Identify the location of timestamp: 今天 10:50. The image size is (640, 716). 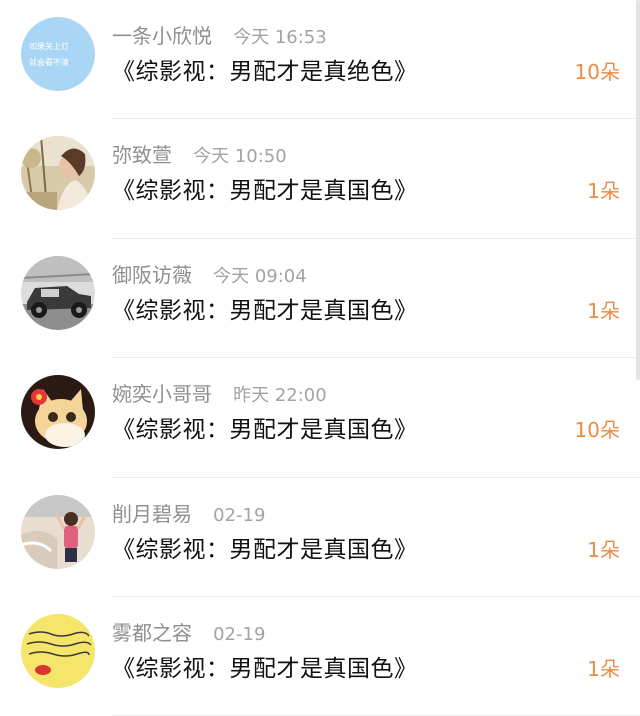
(240, 157).